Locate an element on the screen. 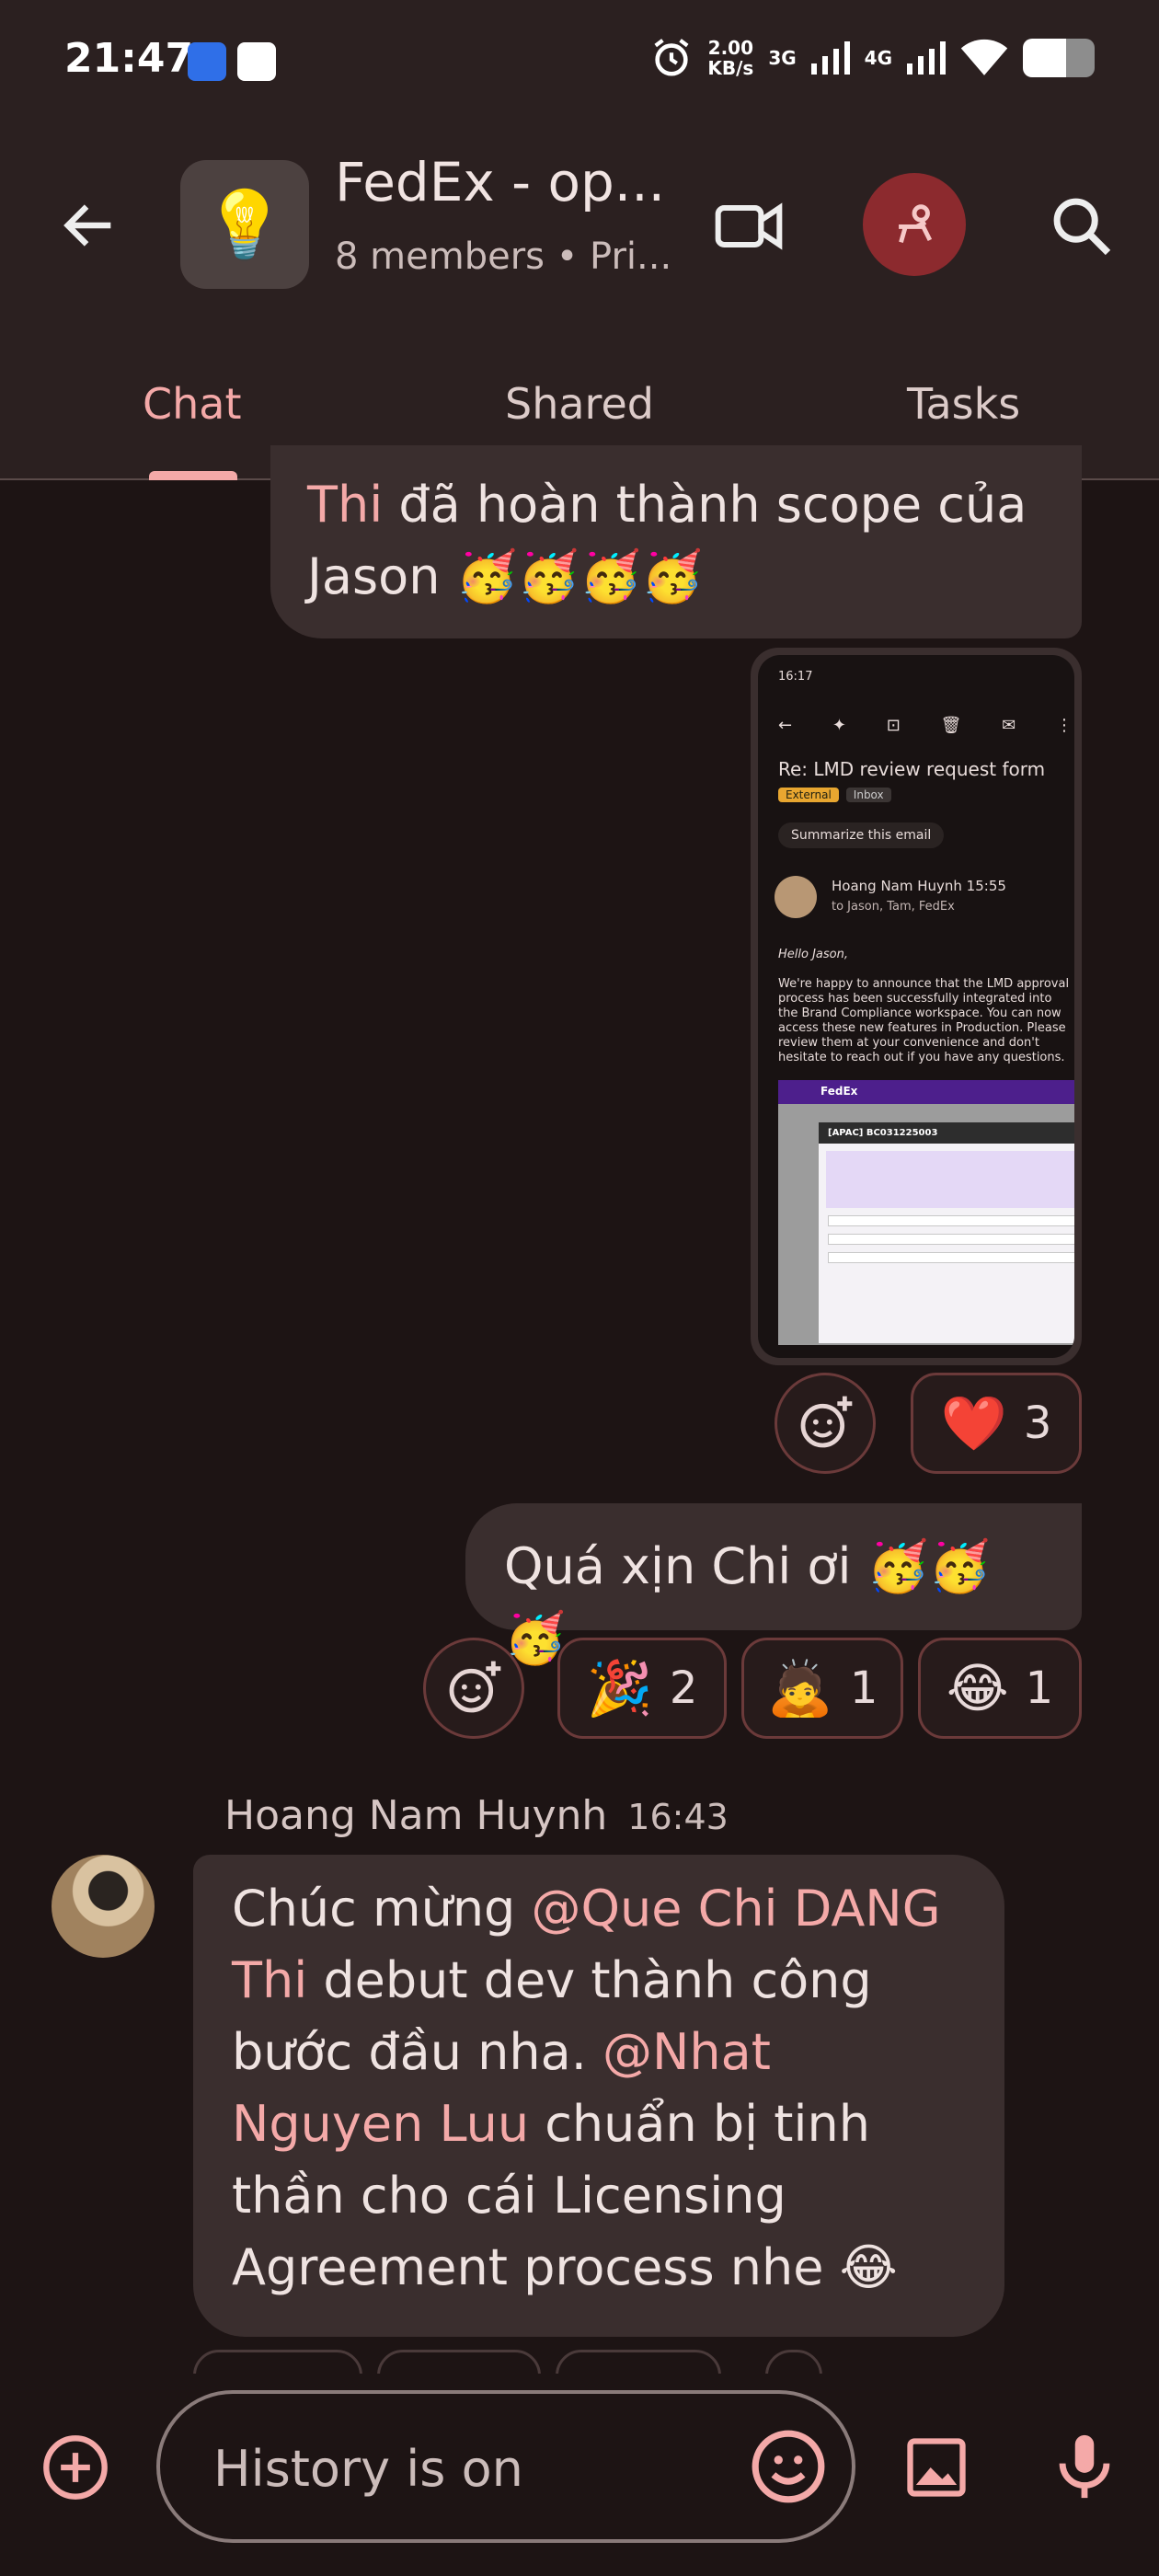 The height and width of the screenshot is (2576, 1159). mention: Thi is located at coordinates (345, 505).